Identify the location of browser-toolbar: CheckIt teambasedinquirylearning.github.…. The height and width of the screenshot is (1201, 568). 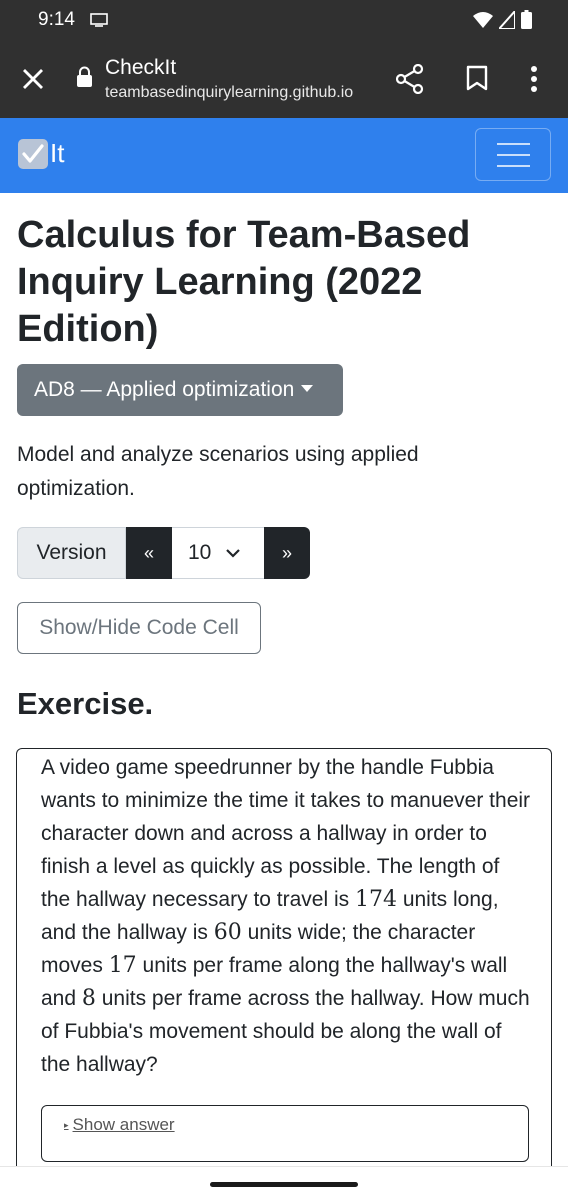
(284, 79).